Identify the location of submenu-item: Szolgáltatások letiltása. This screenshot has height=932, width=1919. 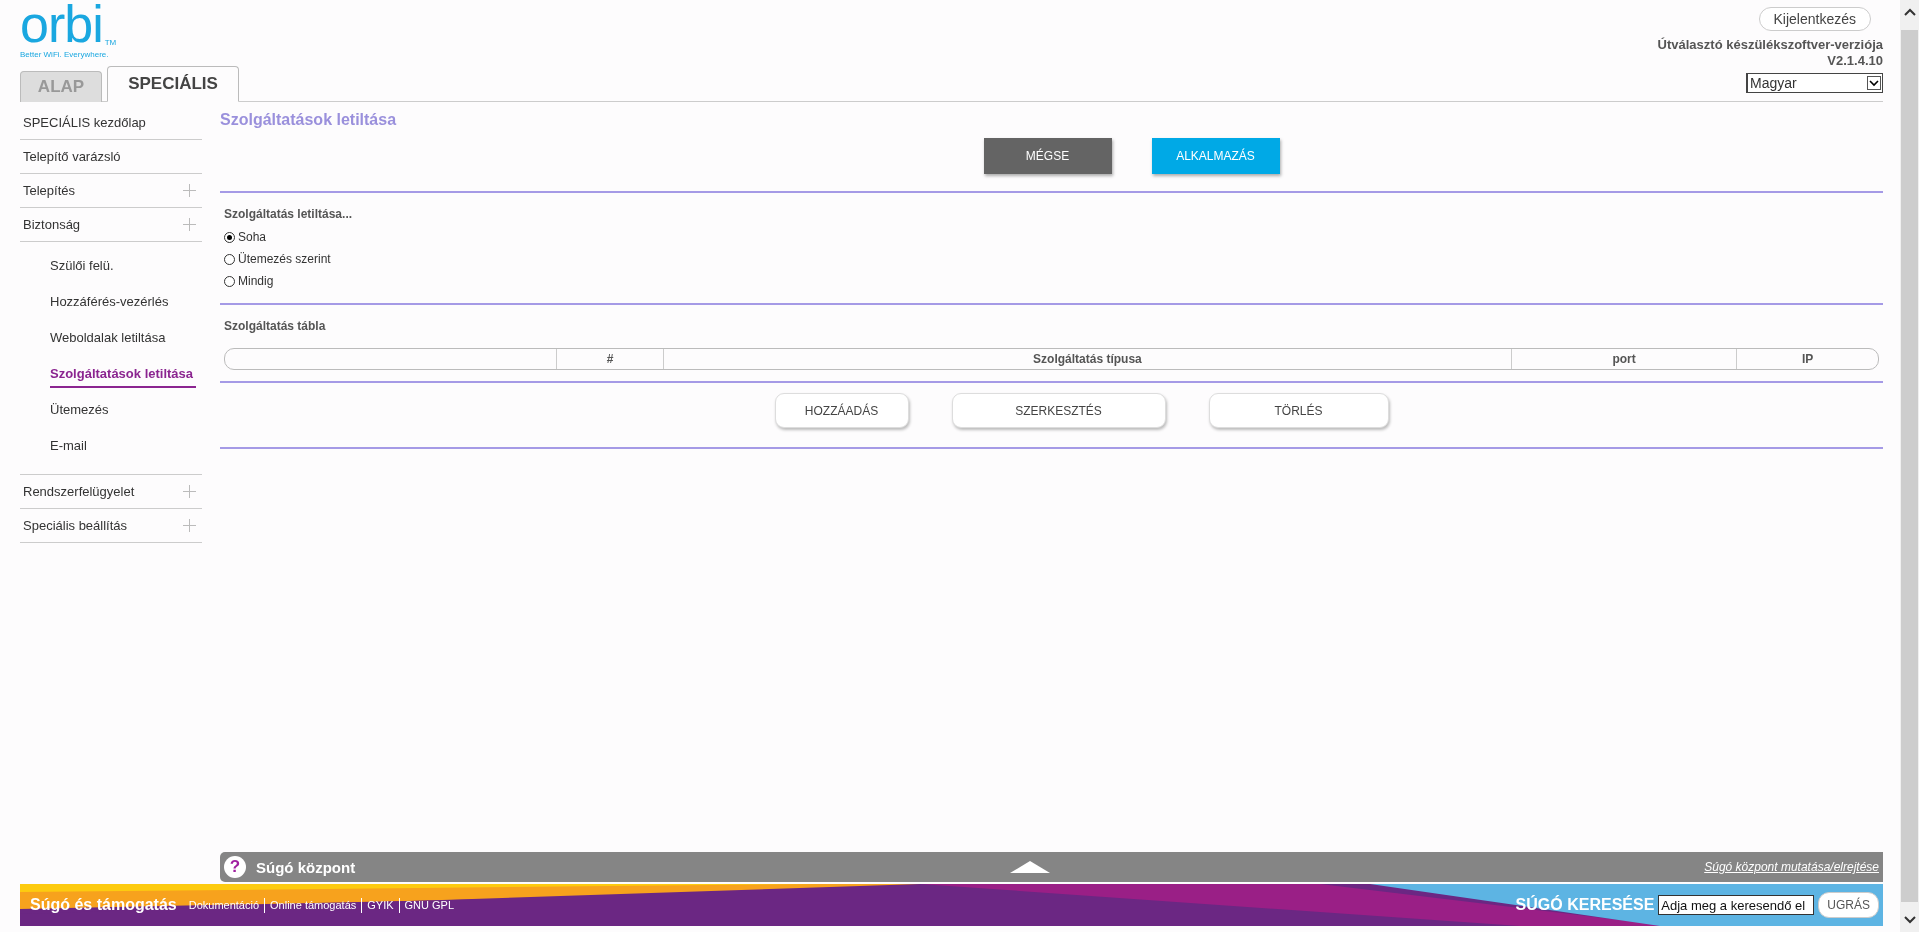
(123, 375).